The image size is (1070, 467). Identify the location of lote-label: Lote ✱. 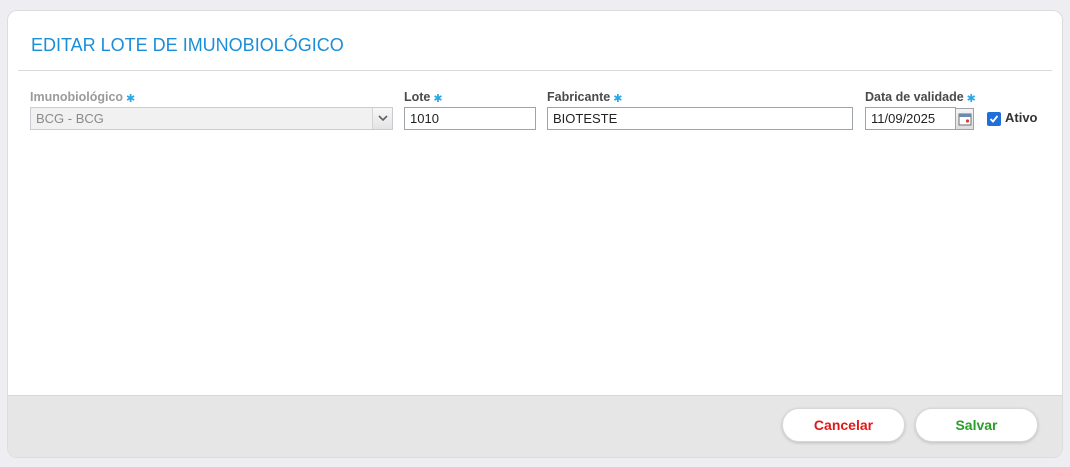
(423, 97).